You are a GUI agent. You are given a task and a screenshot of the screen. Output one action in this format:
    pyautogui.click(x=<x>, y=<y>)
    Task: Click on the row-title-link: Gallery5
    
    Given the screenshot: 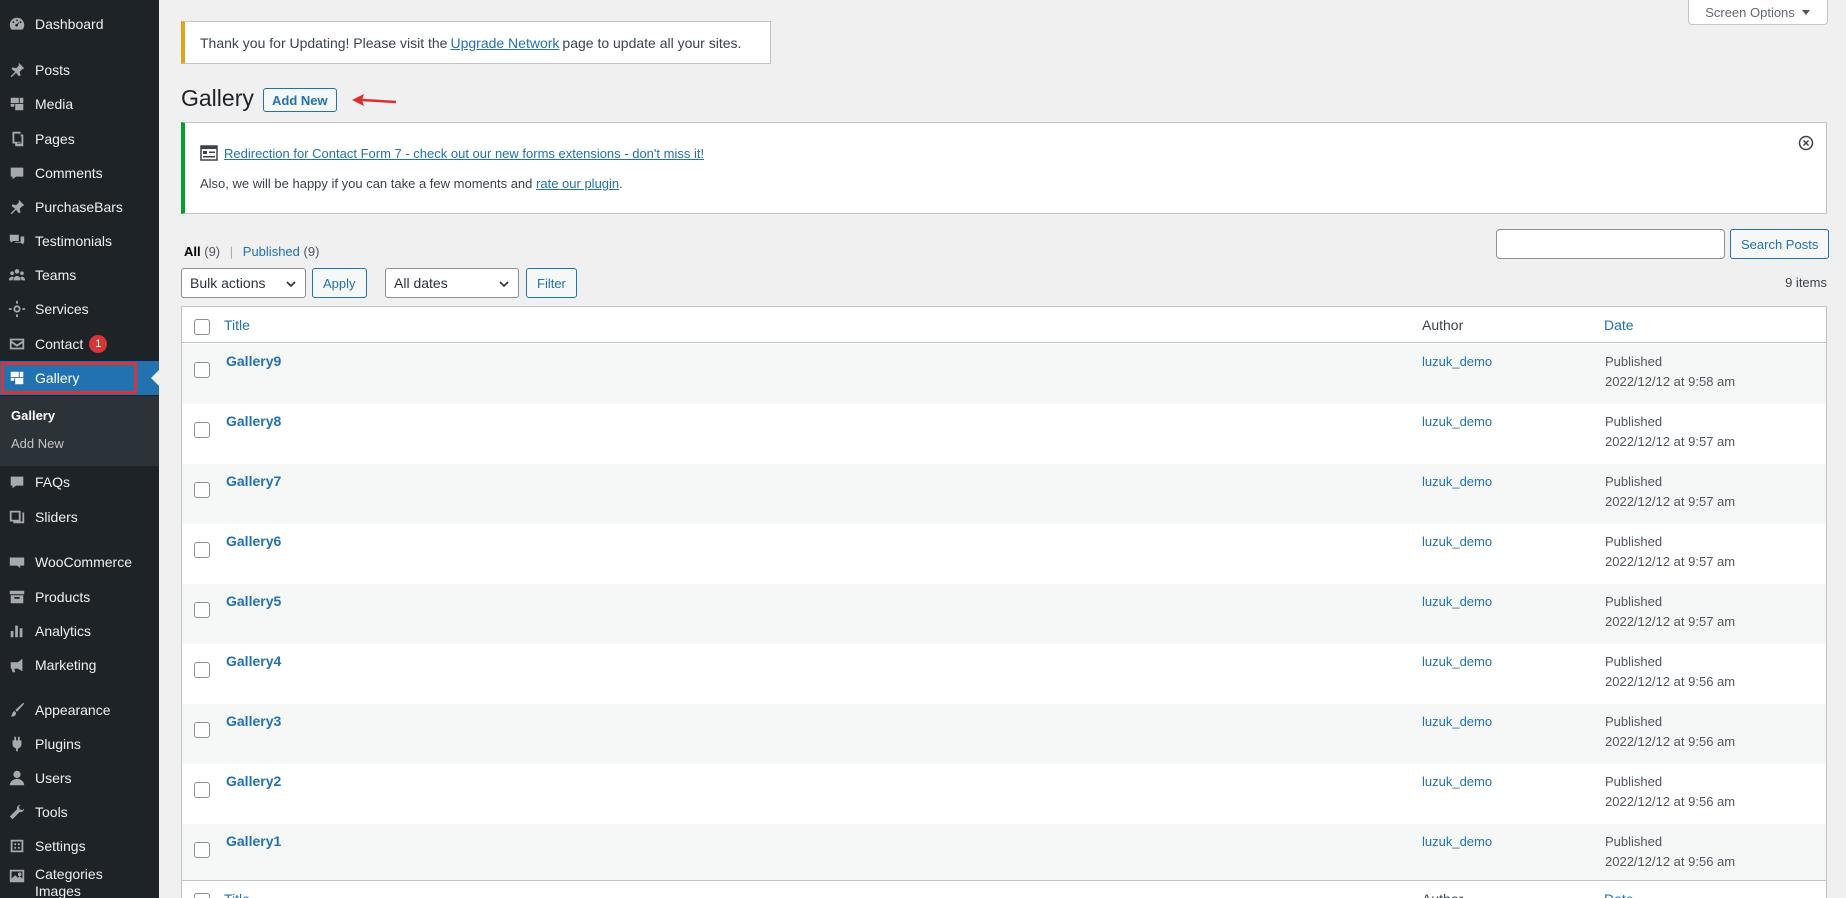 What is the action you would take?
    pyautogui.click(x=253, y=601)
    